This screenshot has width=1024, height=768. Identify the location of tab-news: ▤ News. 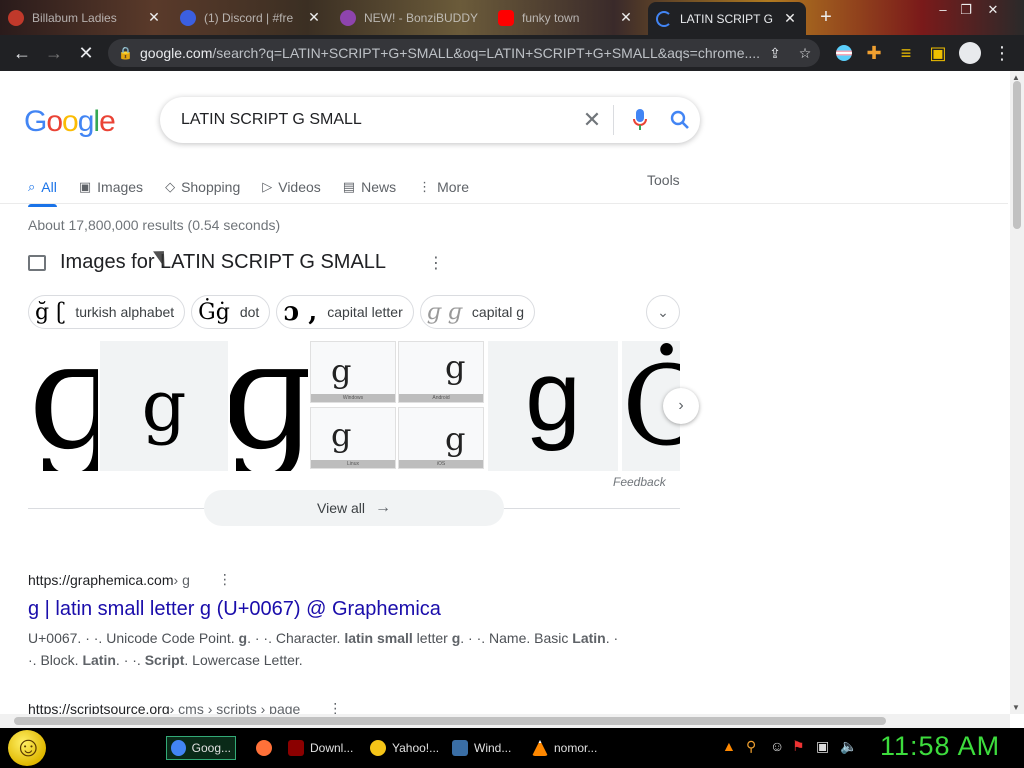
(369, 187).